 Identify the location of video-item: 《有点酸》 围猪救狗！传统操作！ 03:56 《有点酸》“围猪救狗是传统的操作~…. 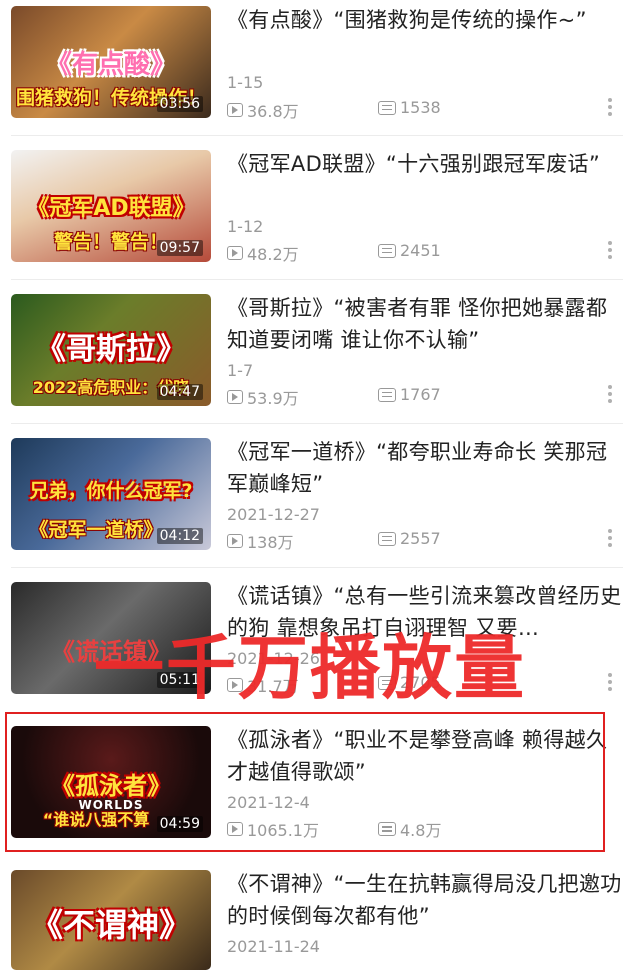
(317, 67).